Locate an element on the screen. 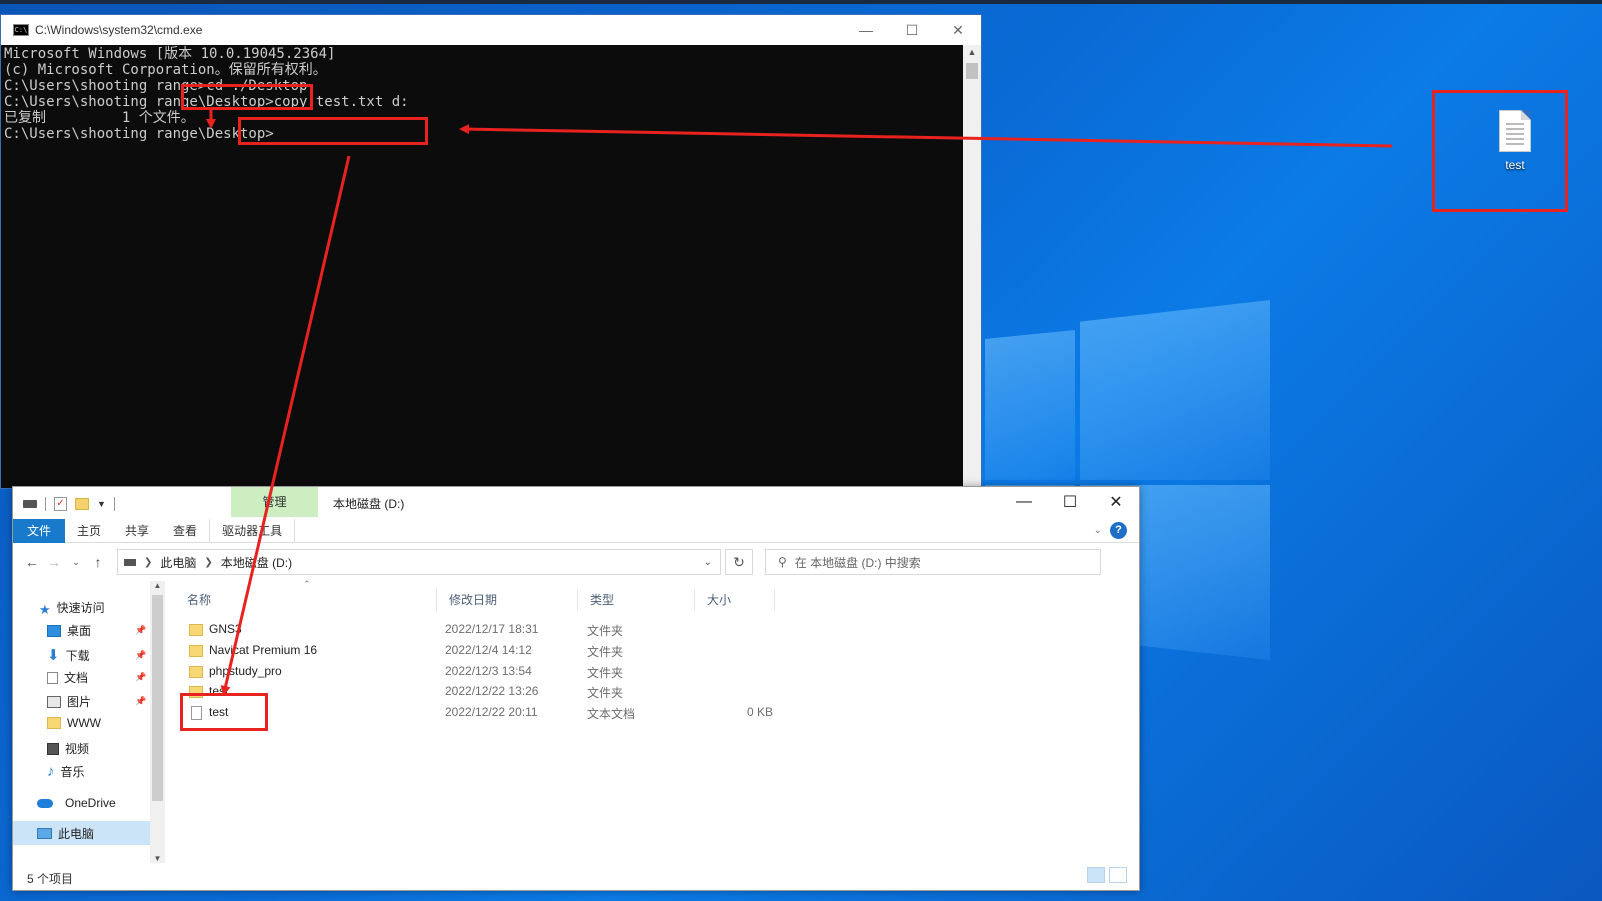 This screenshot has height=901, width=1602. table-row: phpstudy_pro 2022/12/3 13:54 文件夹 is located at coordinates (495, 671).